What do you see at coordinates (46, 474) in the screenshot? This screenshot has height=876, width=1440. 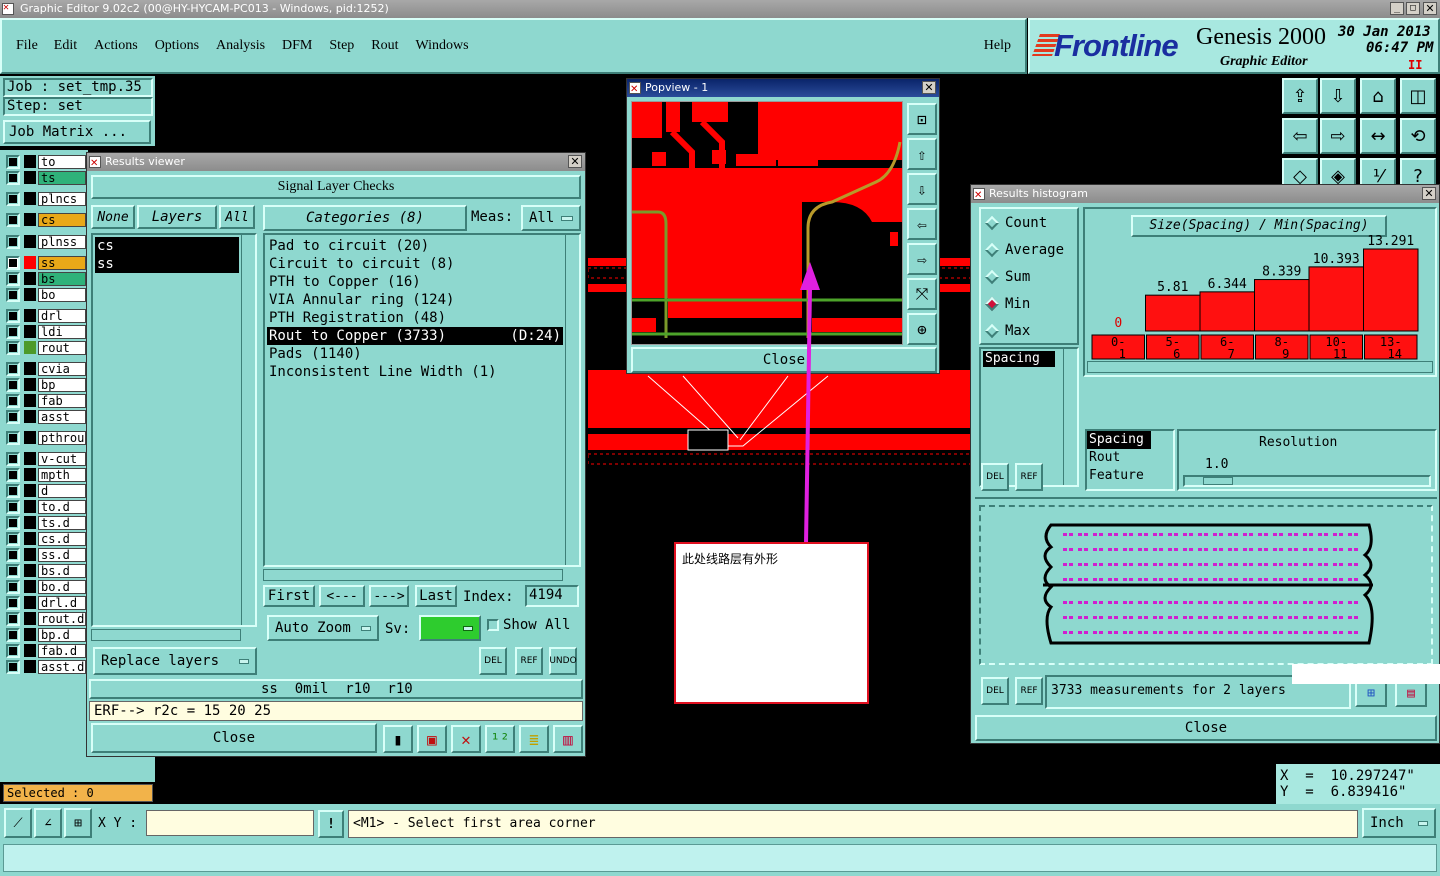 I see `layer-row-mpth: mpth` at bounding box center [46, 474].